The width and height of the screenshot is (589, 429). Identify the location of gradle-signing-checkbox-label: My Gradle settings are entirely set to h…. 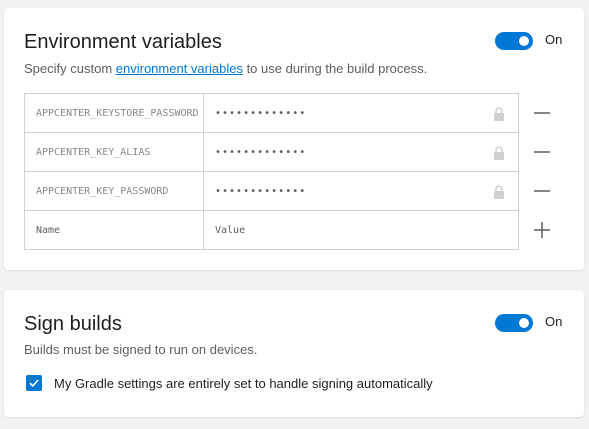
(243, 383).